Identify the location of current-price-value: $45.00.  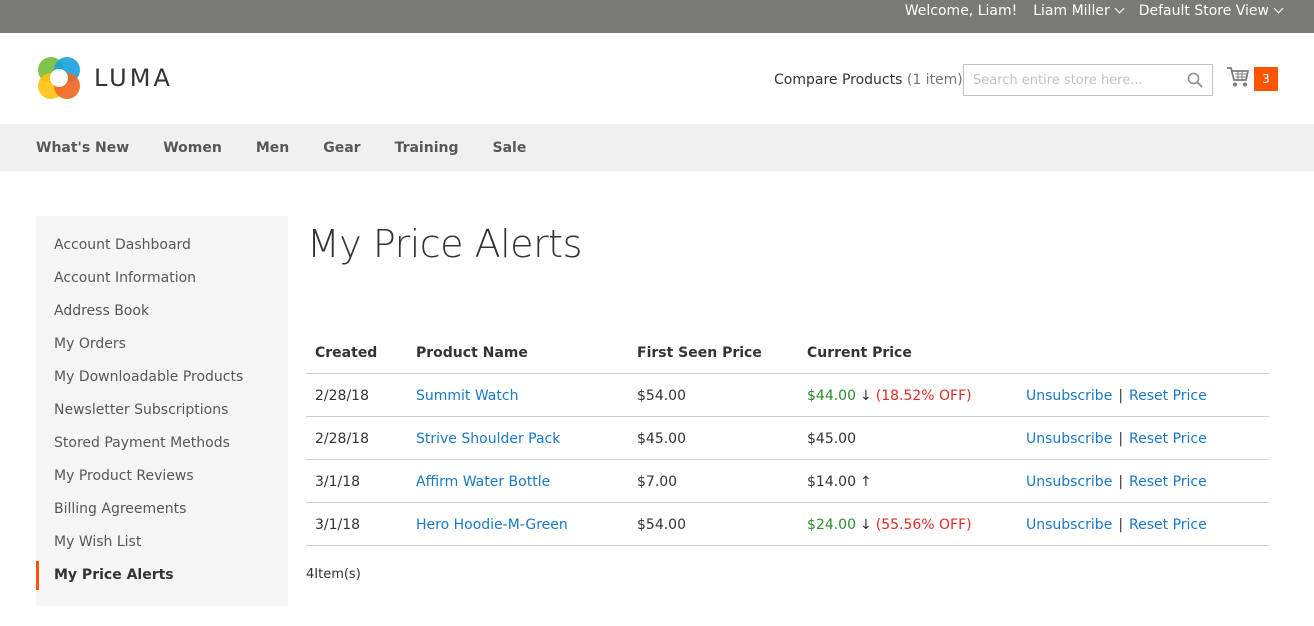
(831, 438).